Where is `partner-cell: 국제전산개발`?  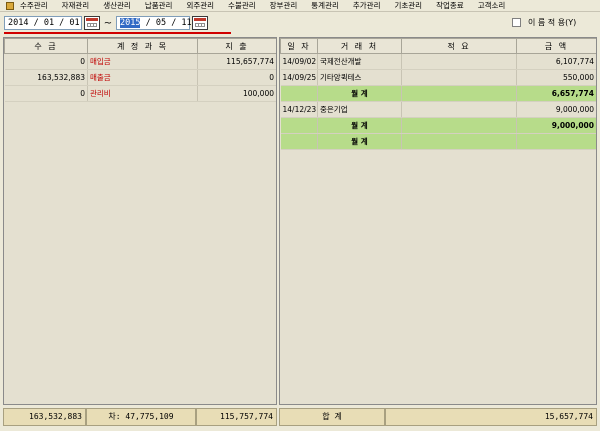 partner-cell: 국제전산개발 is located at coordinates (359, 61).